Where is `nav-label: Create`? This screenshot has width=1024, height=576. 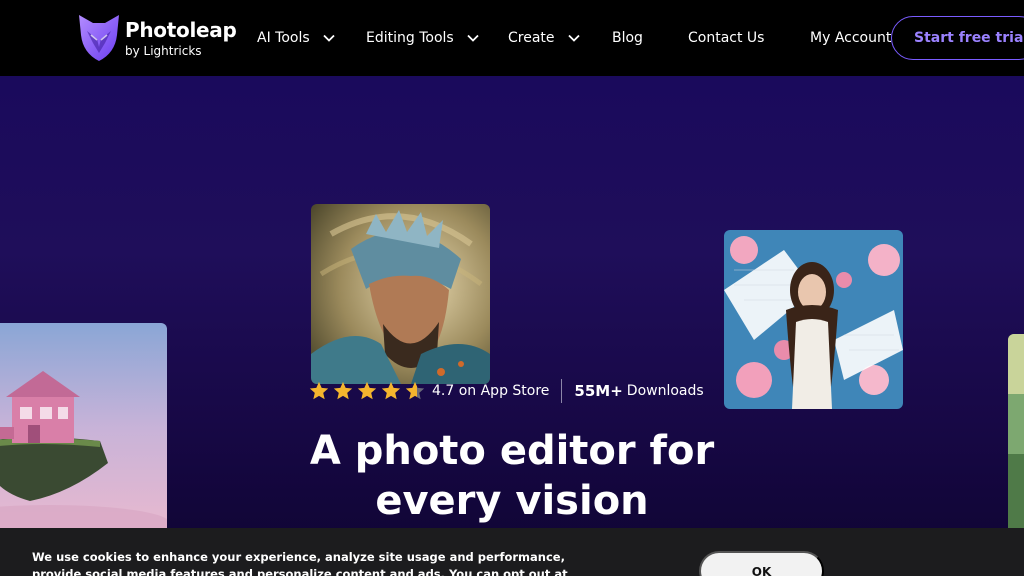 nav-label: Create is located at coordinates (531, 38).